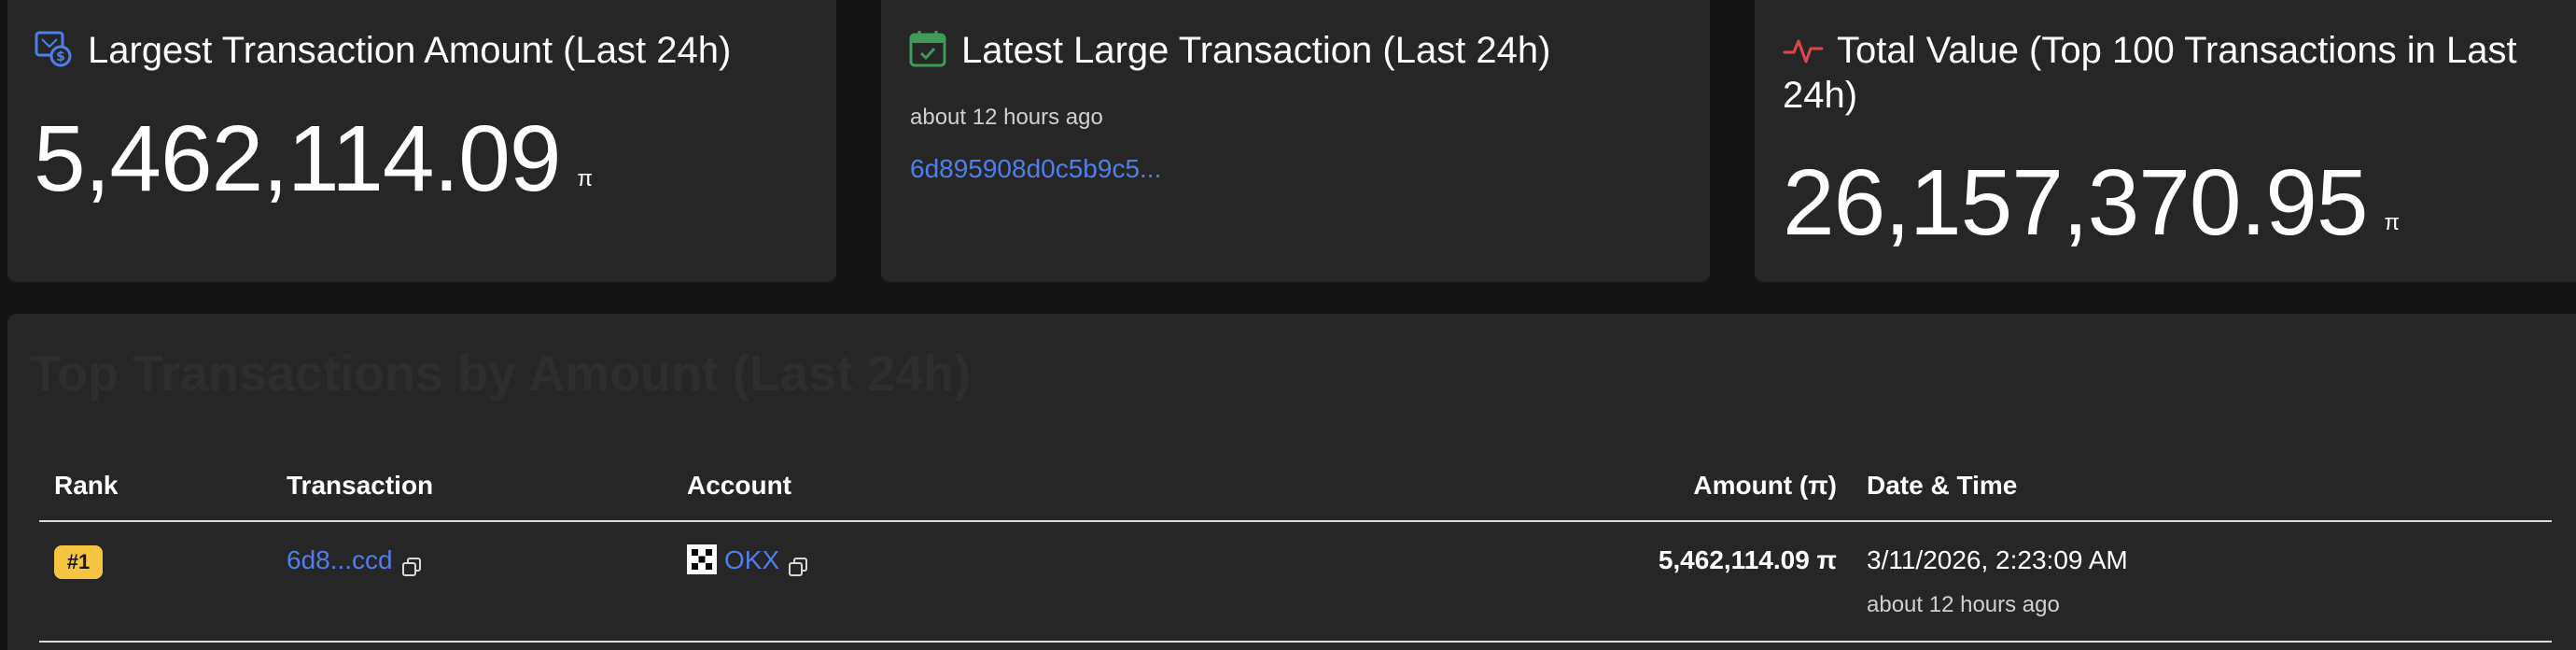  I want to click on row-divider, so click(1295, 642).